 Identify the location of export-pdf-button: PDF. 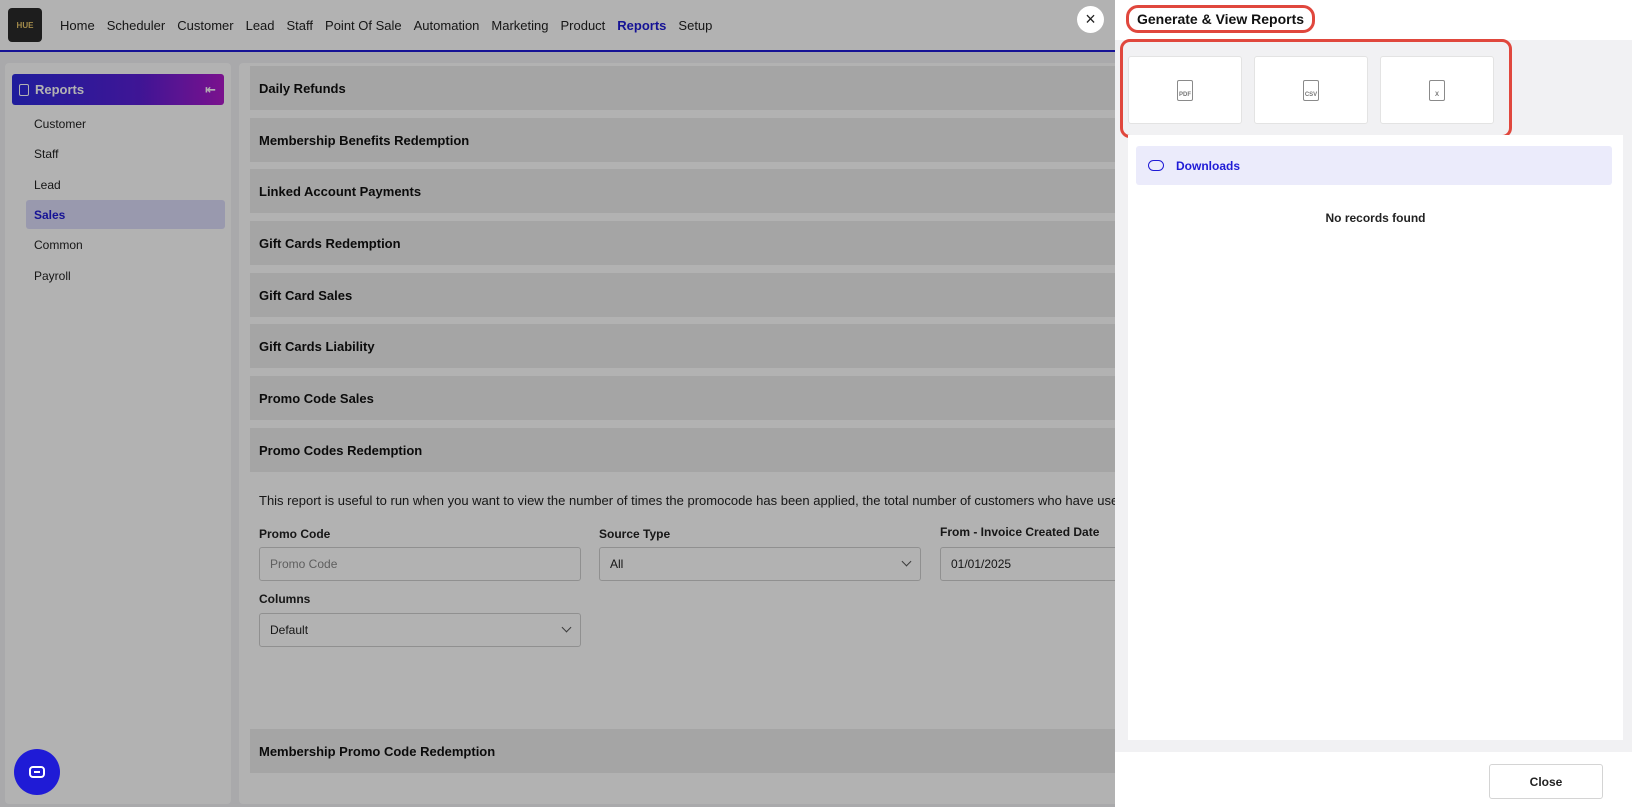
(1185, 90).